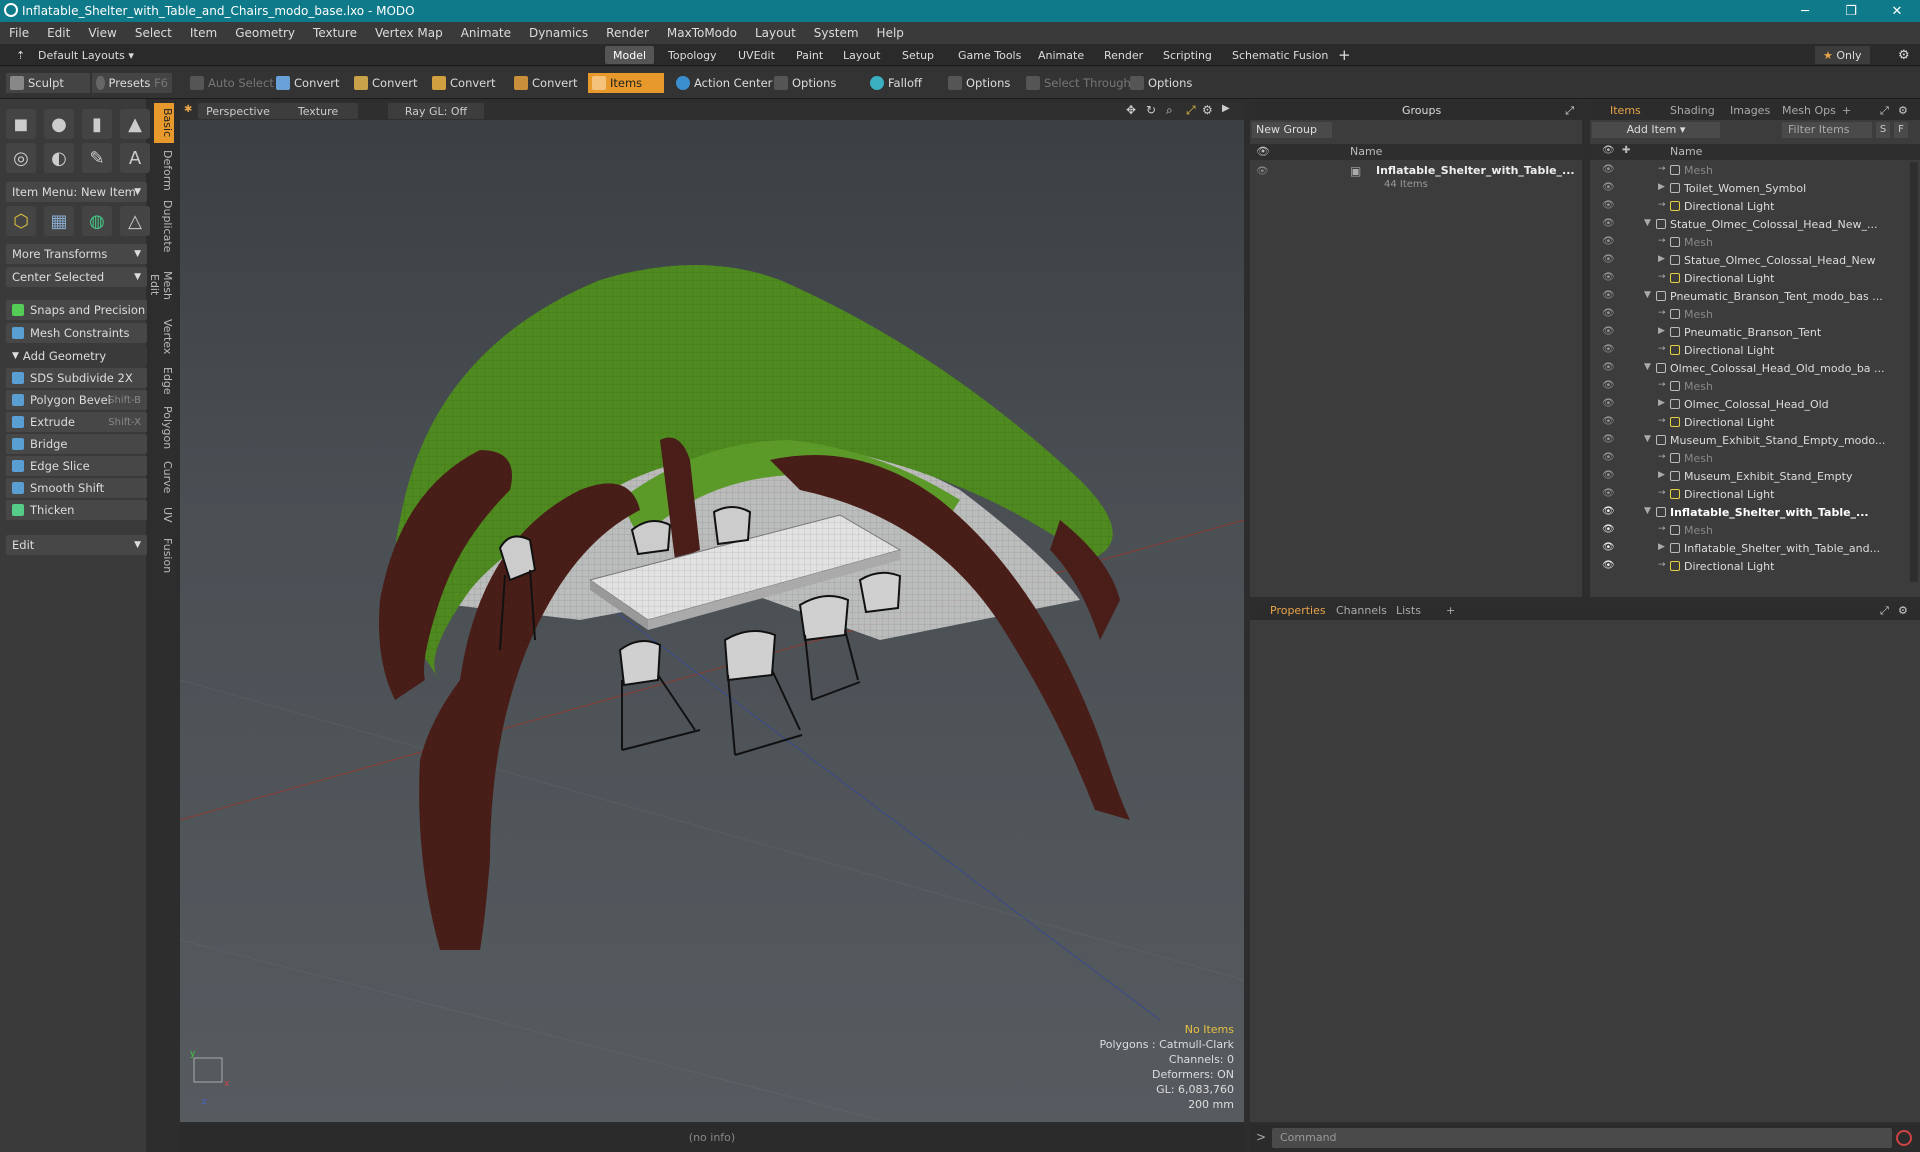 The image size is (1920, 1152). I want to click on tab-animate: Animate, so click(1061, 55).